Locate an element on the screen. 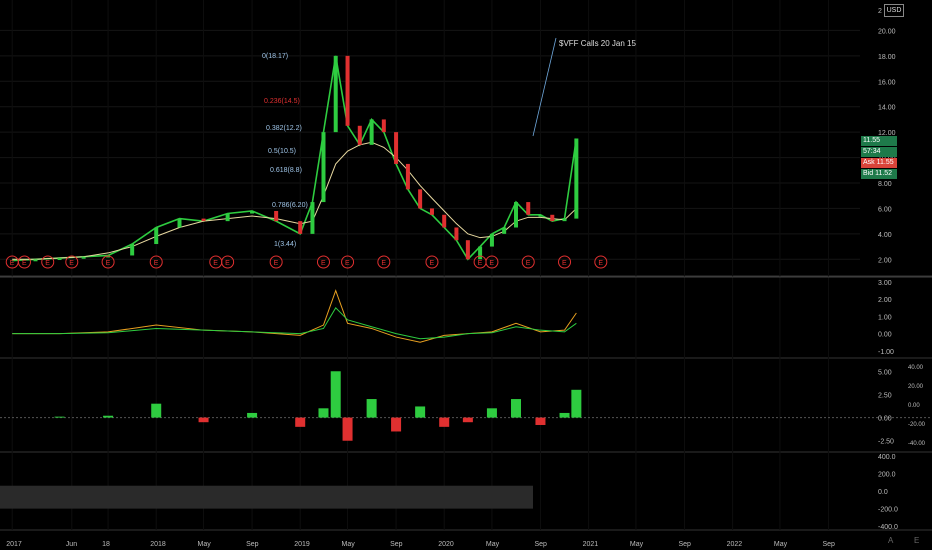  time-tick-label: 2018 is located at coordinates (158, 544).